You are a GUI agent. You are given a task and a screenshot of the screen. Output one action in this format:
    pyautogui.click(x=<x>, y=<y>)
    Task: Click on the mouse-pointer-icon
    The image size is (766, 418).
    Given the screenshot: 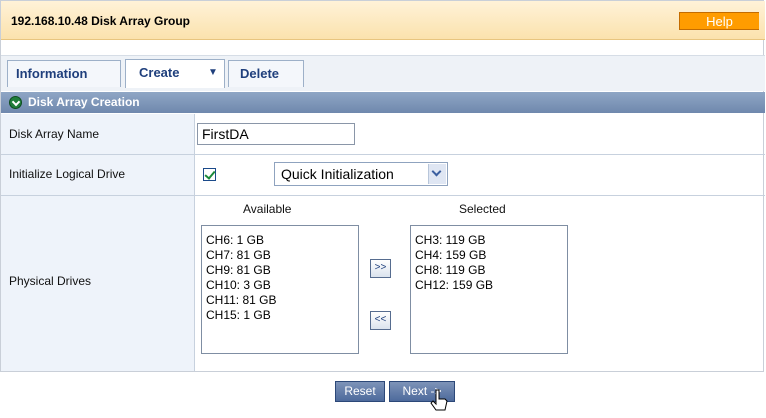 What is the action you would take?
    pyautogui.click(x=439, y=400)
    